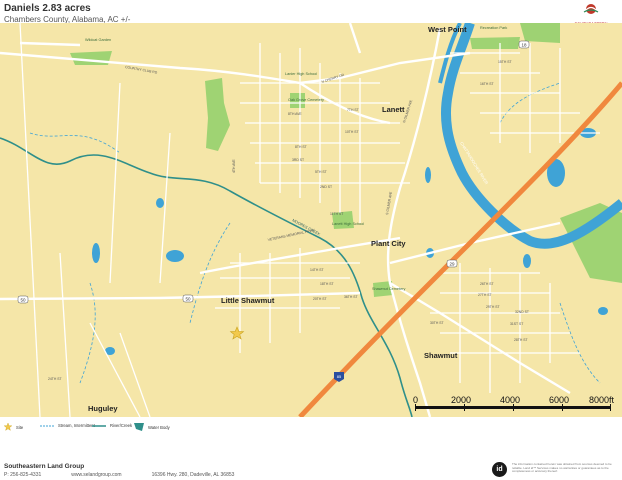  Describe the element at coordinates (510, 400) in the screenshot. I see `scale-label-4000: 4000` at that location.